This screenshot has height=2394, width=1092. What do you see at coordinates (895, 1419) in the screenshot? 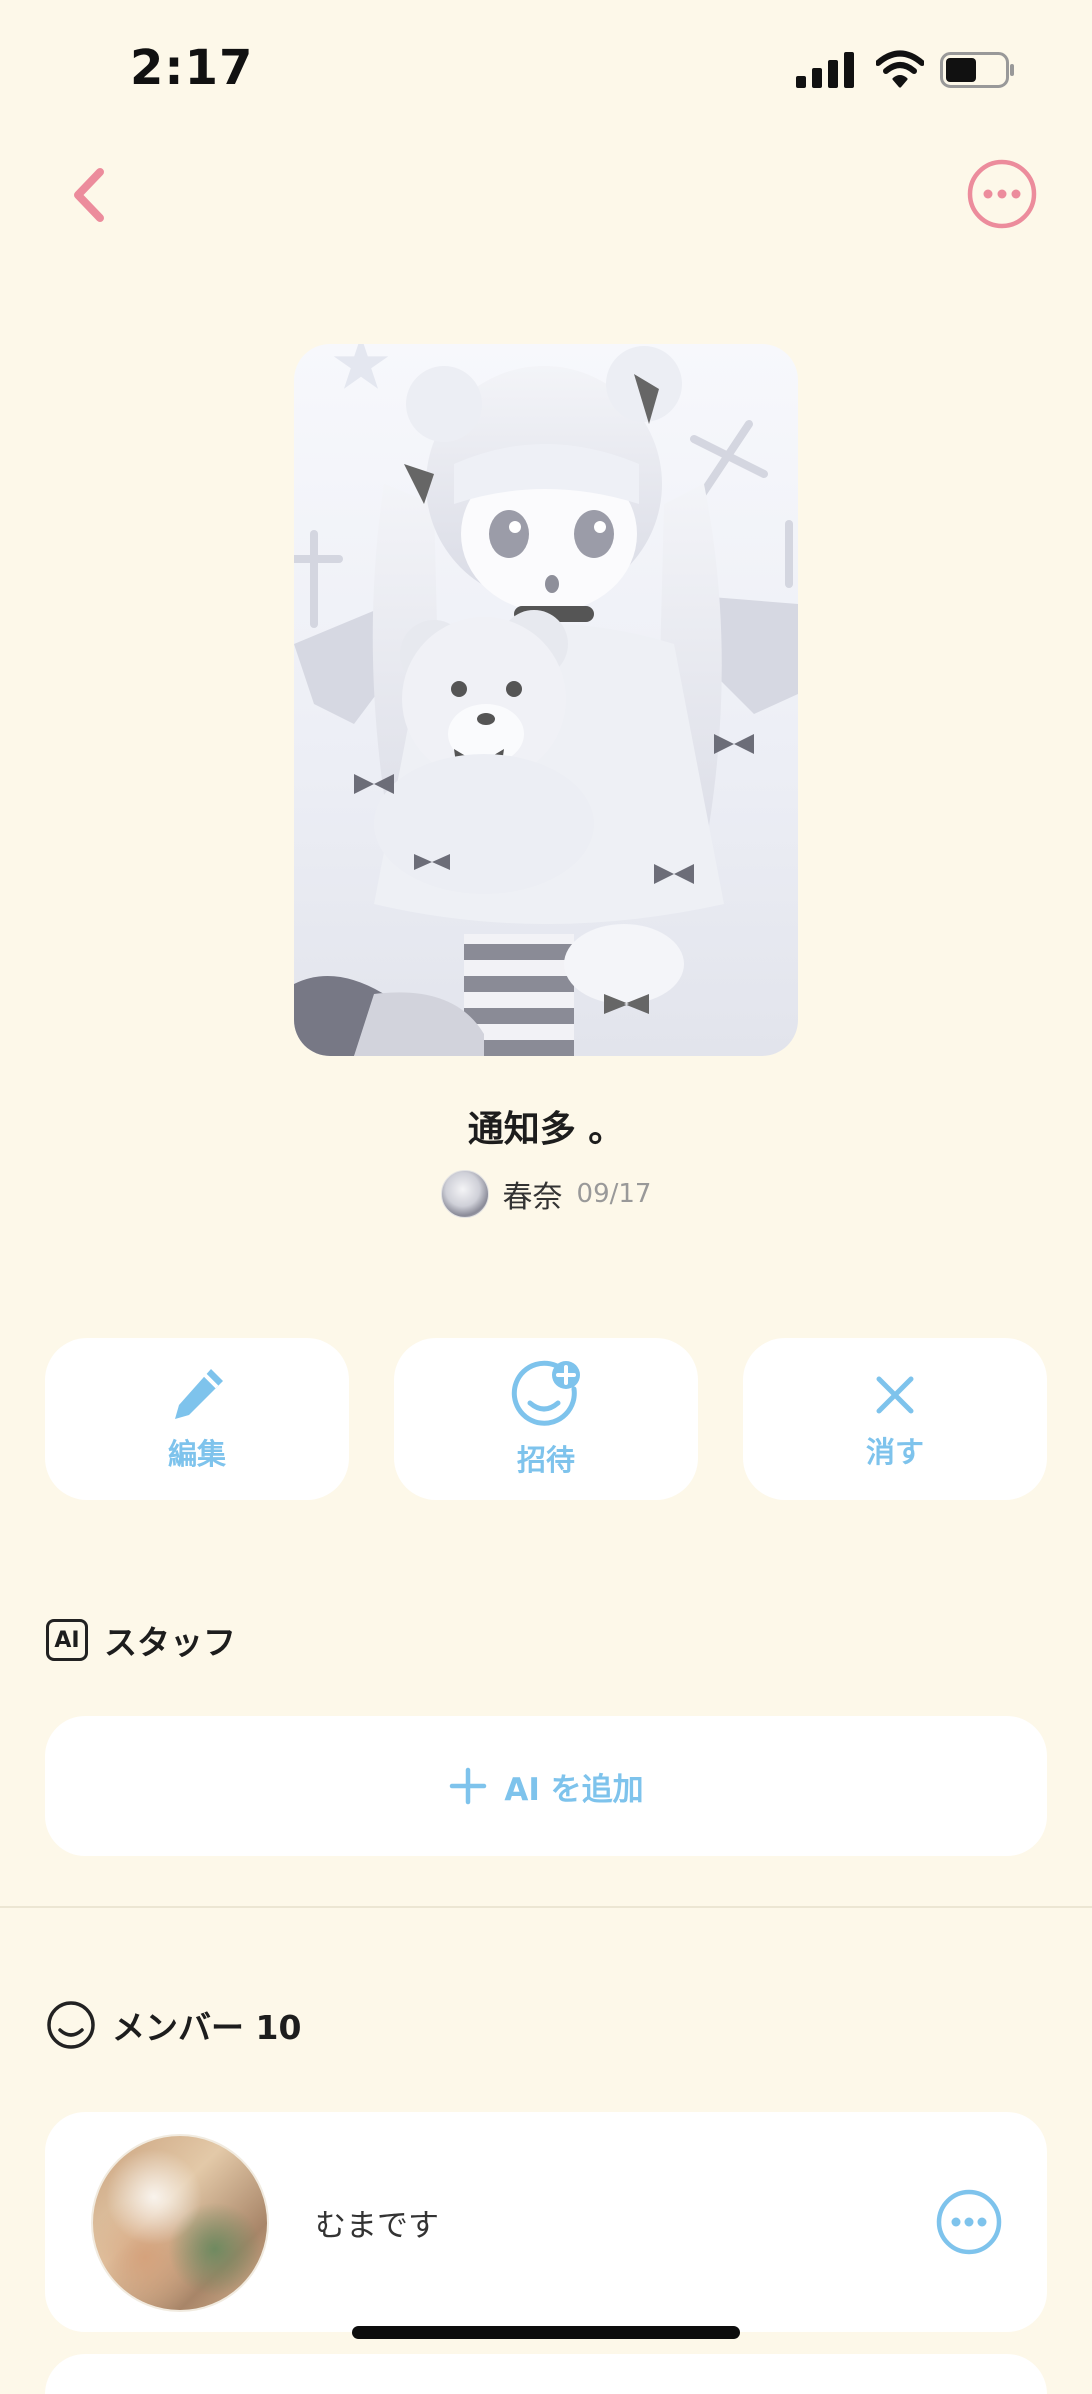
I see `delete-button: 消す` at bounding box center [895, 1419].